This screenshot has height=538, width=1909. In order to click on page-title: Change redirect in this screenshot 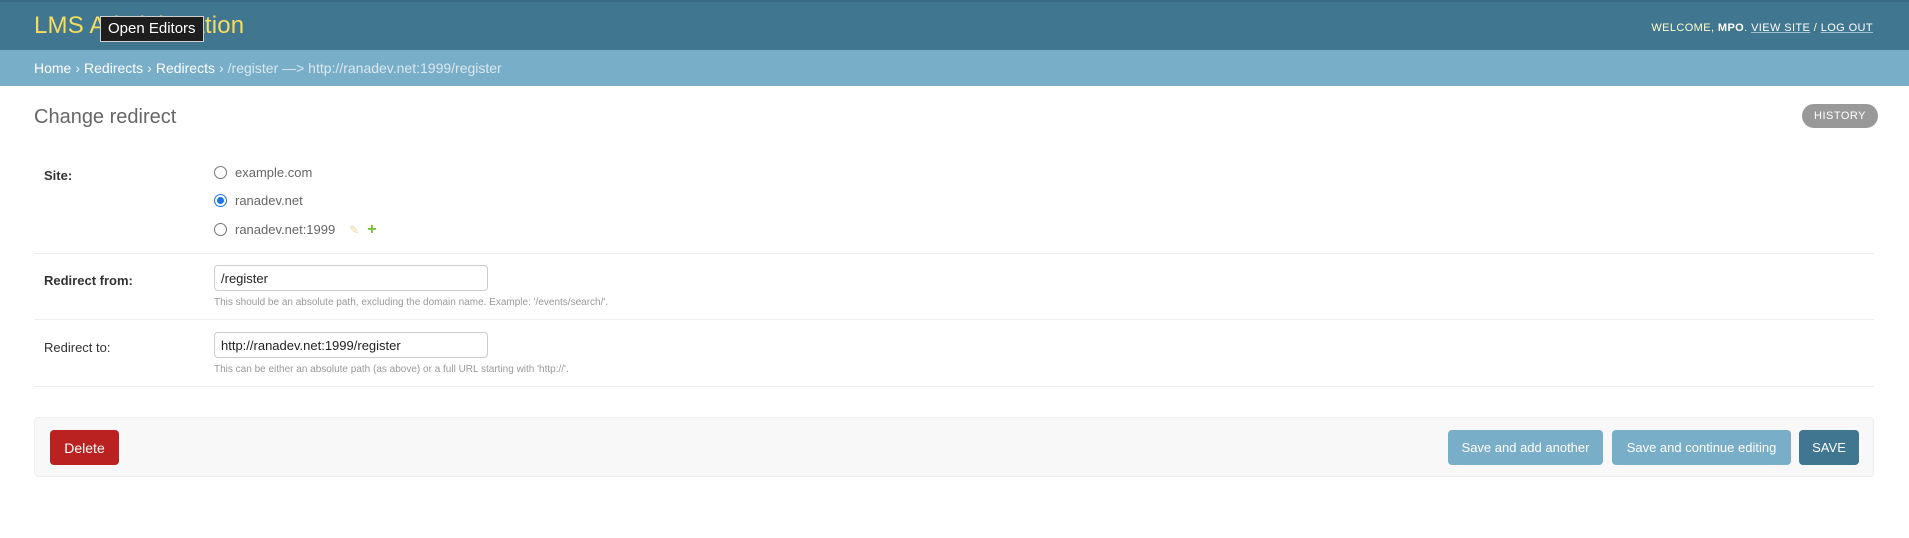, I will do `click(105, 117)`.